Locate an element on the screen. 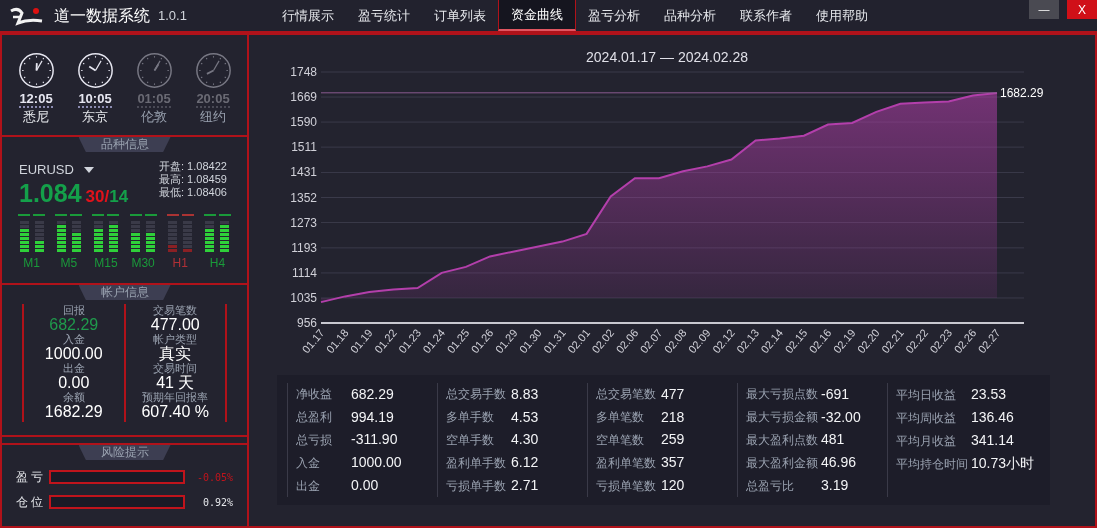 The image size is (1097, 528). clock-time: 12:05 is located at coordinates (36, 100).